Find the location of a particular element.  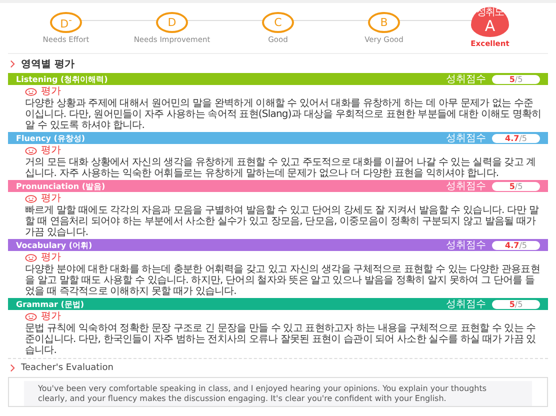

section-title: Teacher's Evaluation is located at coordinates (67, 368).